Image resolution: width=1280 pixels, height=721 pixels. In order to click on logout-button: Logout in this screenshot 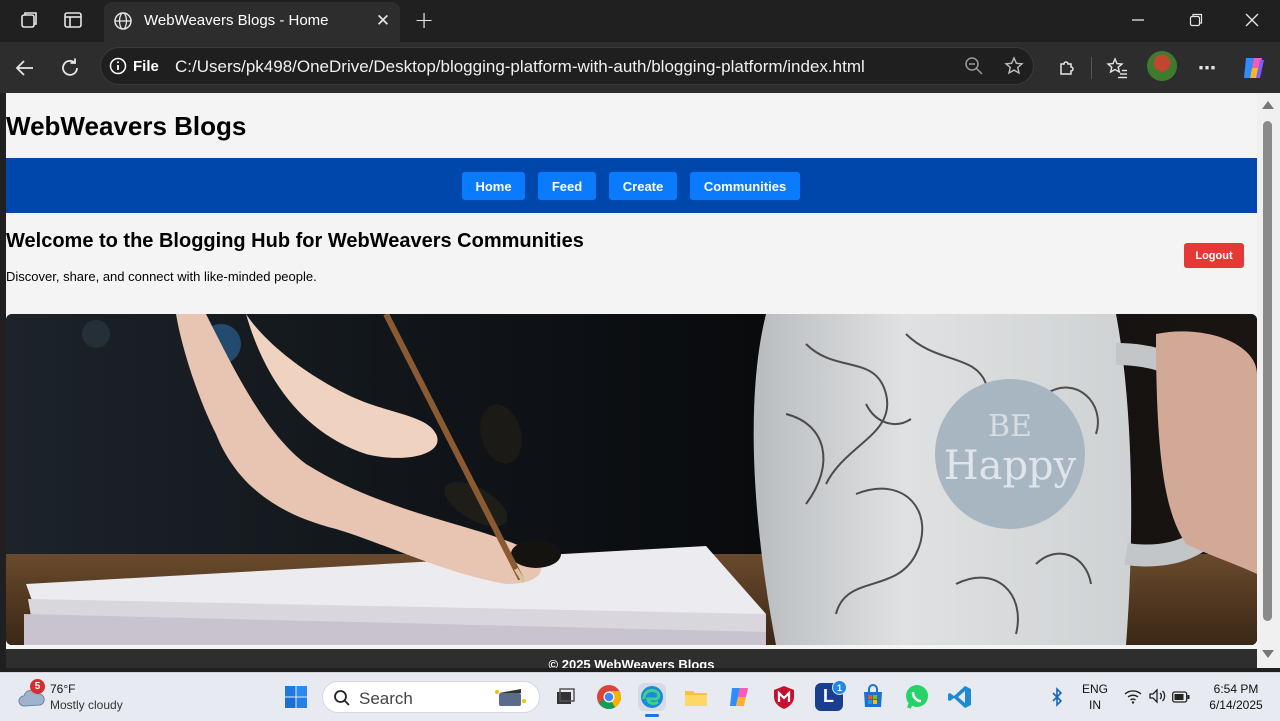, I will do `click(1214, 255)`.